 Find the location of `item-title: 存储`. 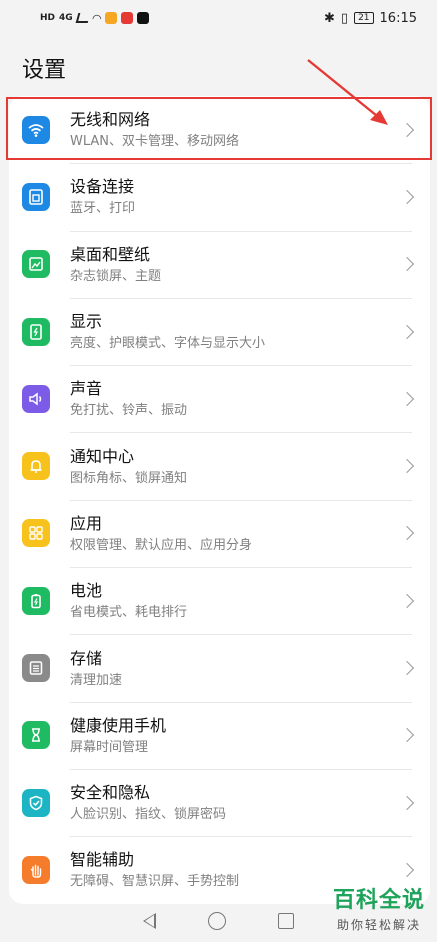

item-title: 存储 is located at coordinates (86, 658).